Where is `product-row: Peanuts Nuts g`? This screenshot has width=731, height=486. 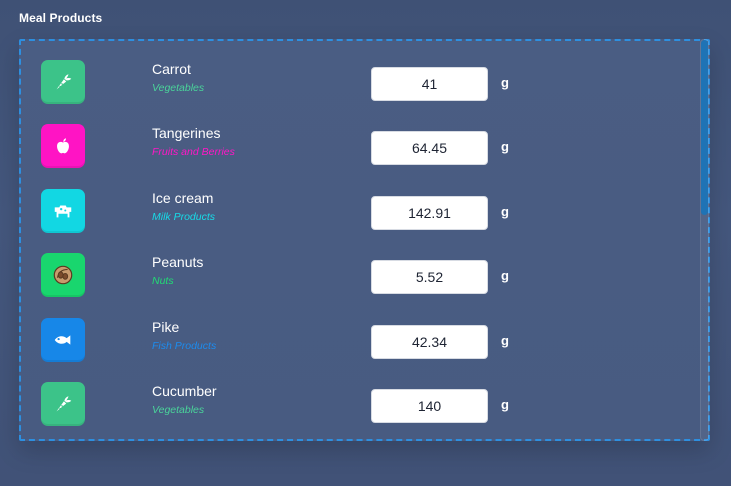
product-row: Peanuts Nuts g is located at coordinates (356, 266).